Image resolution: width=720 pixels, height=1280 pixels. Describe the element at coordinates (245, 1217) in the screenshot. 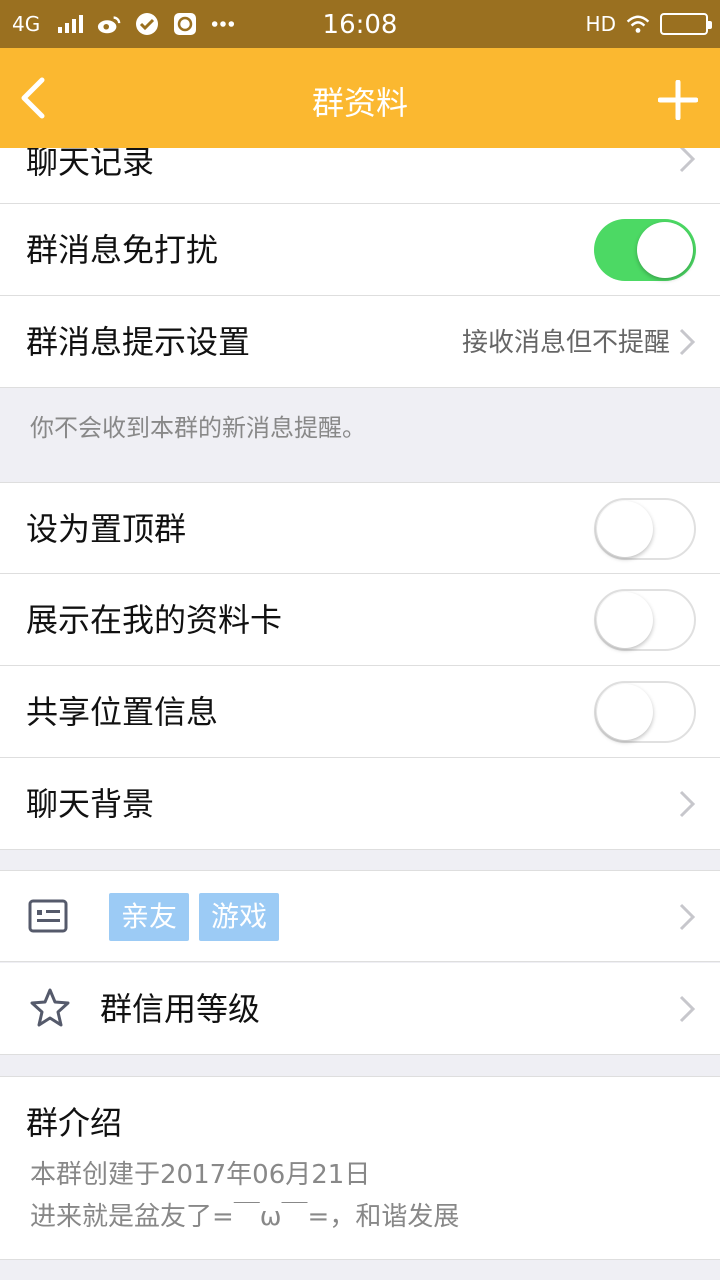

I see `group-intro-line: 进来就是盆友了=￣ω￣=，和谐发展` at that location.